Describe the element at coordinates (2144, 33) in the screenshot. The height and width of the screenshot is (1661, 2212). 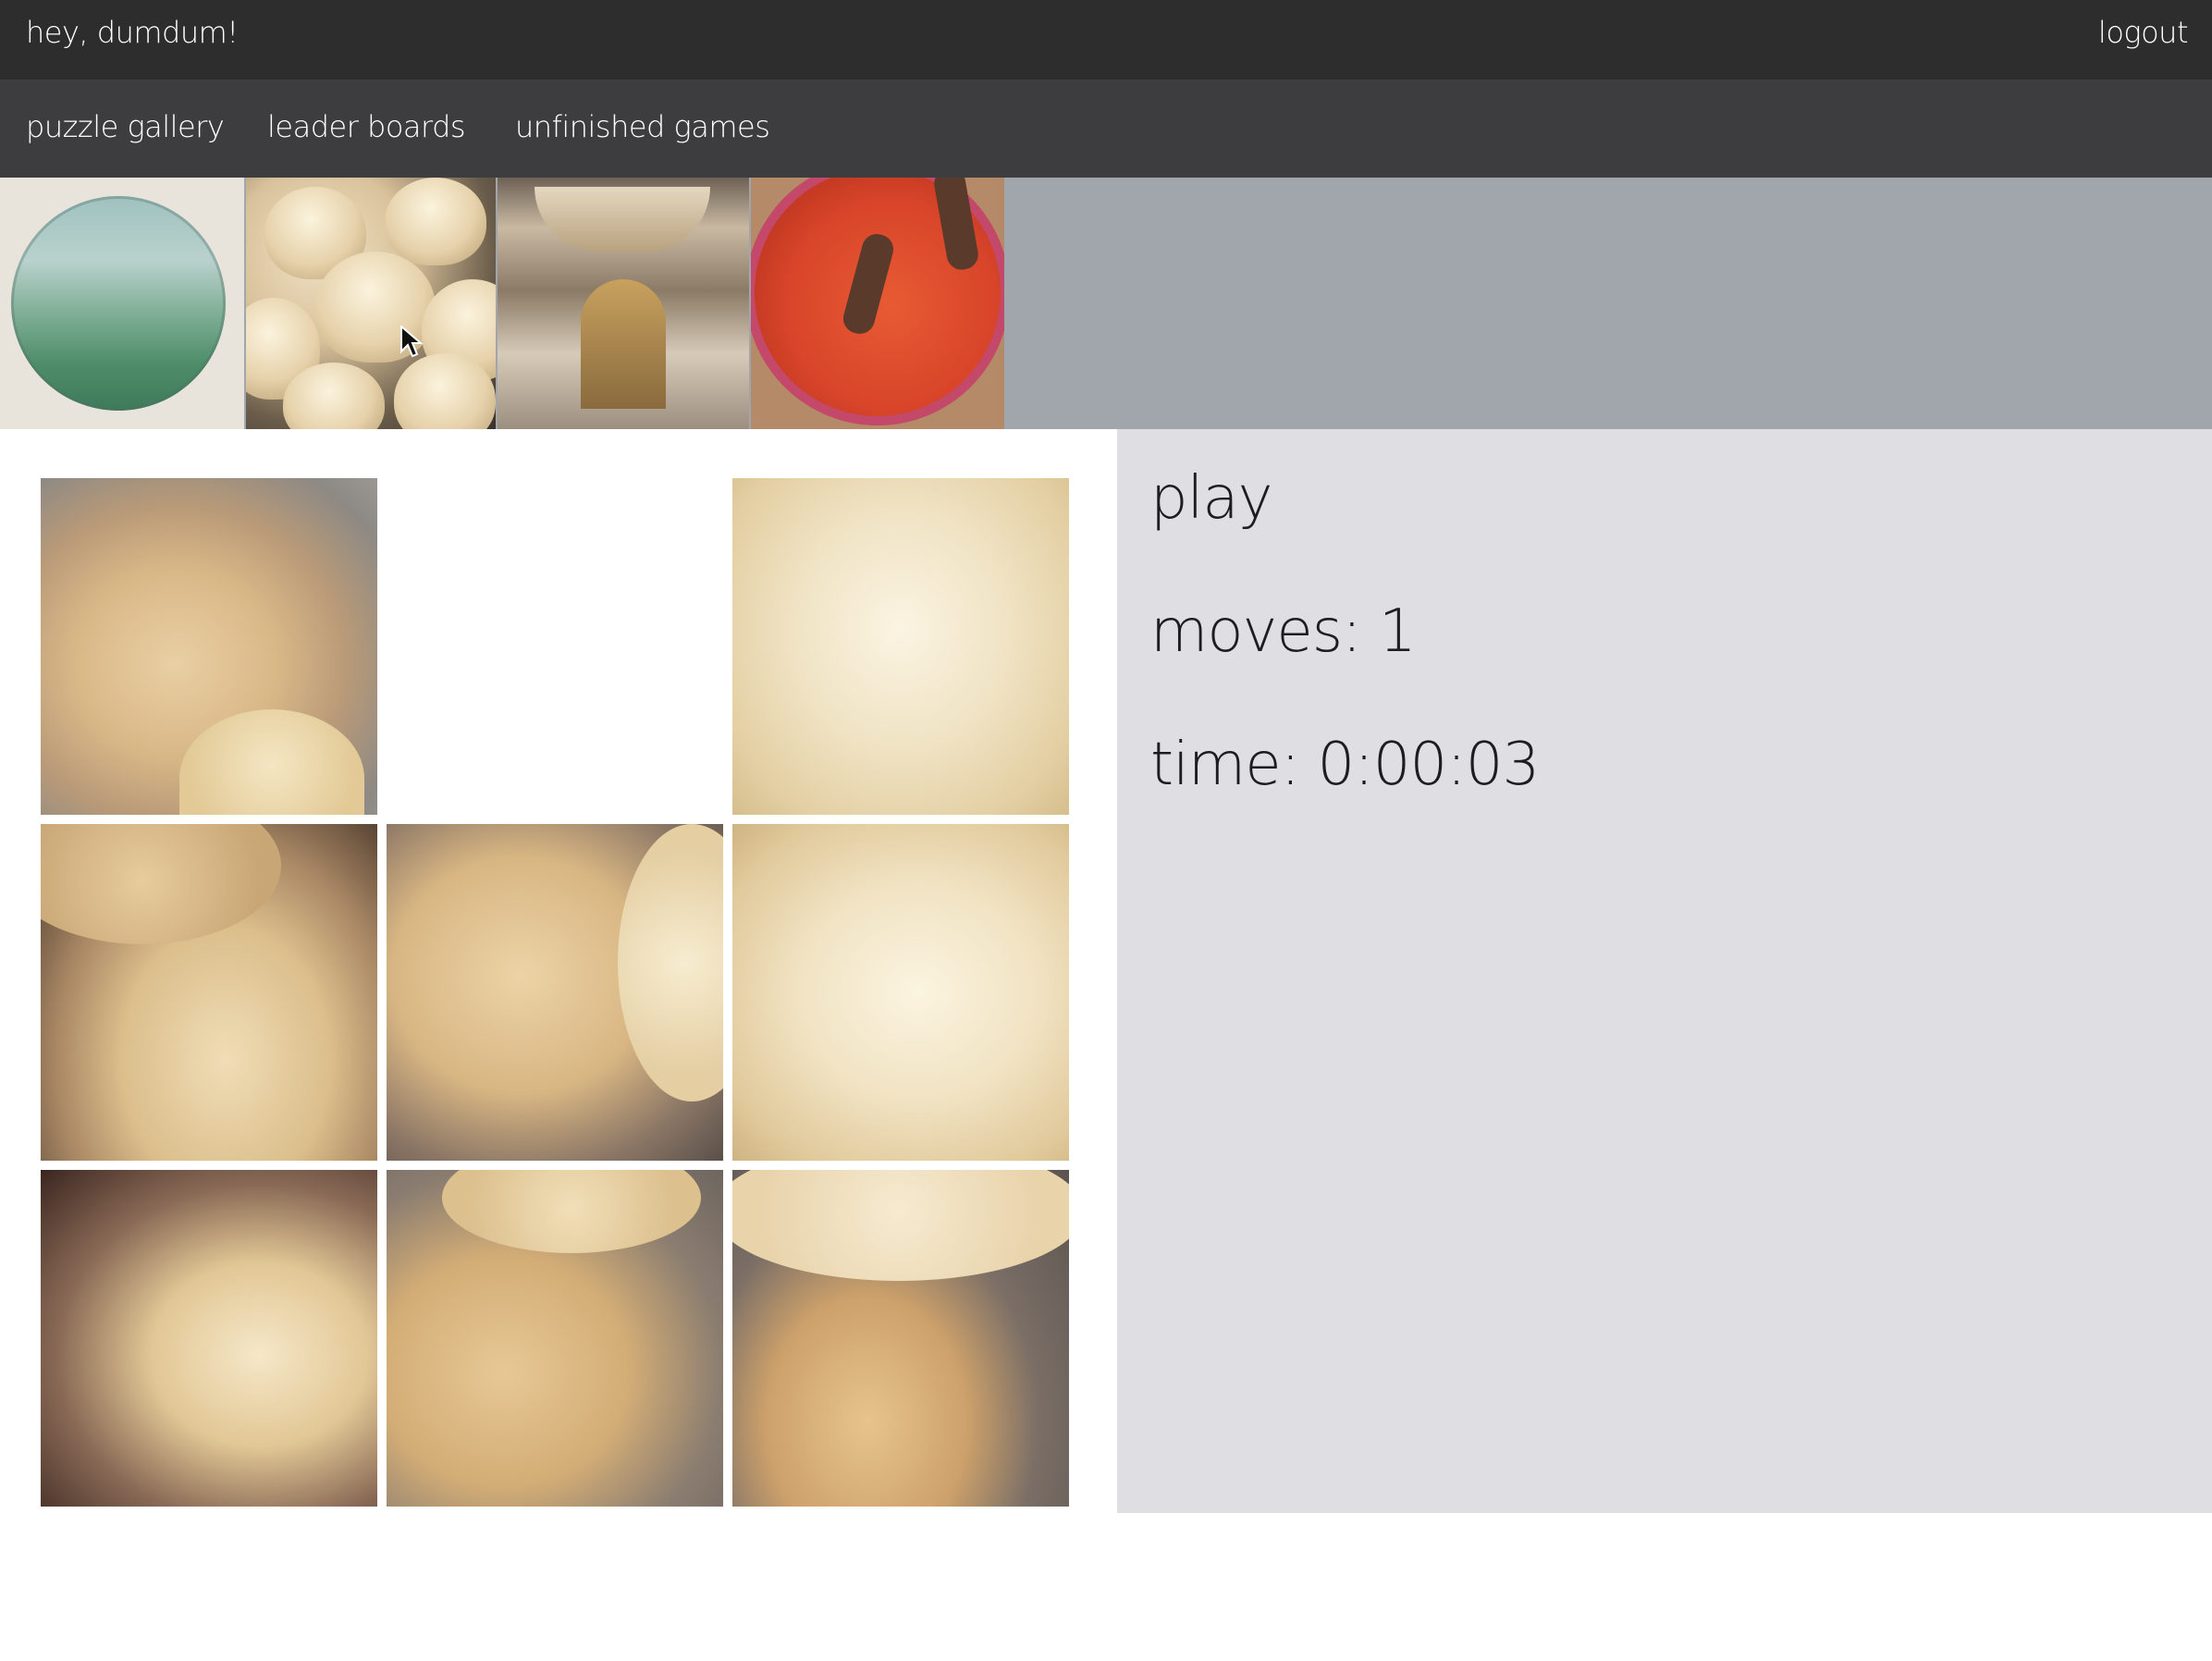
I see `logout-link: logout` at that location.